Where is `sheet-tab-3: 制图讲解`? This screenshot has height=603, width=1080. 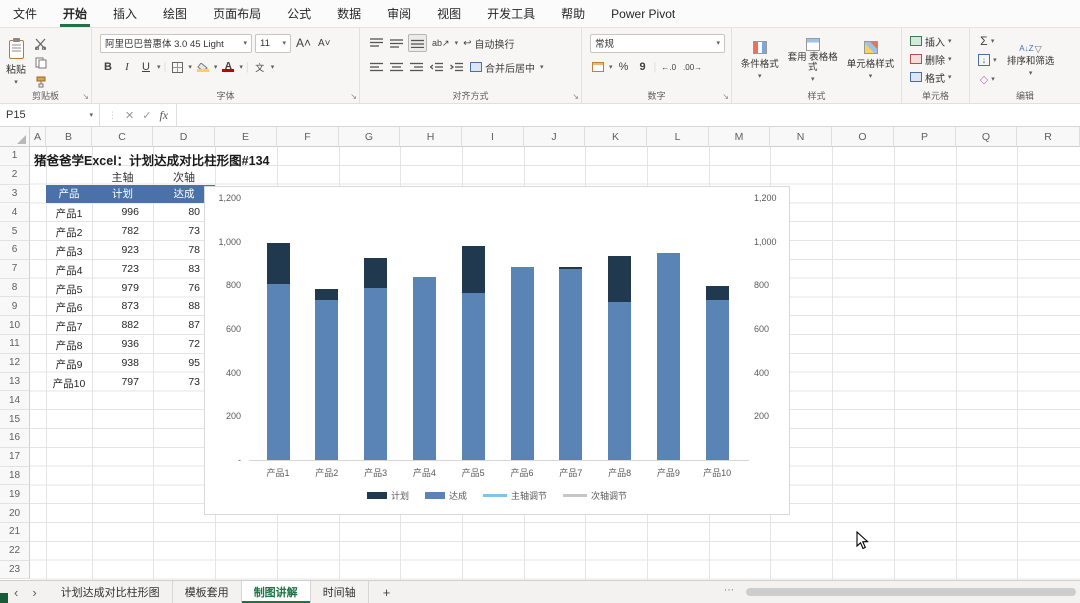 sheet-tab-3: 制图讲解 is located at coordinates (276, 592).